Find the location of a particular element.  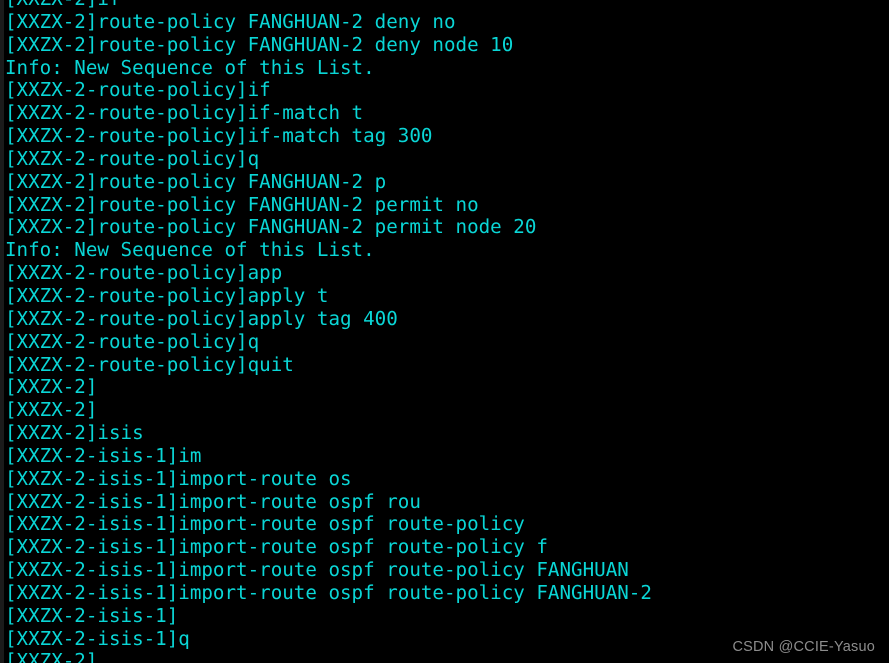

csdn-watermark: CSDN @CCIE-Yasuo is located at coordinates (803, 647).